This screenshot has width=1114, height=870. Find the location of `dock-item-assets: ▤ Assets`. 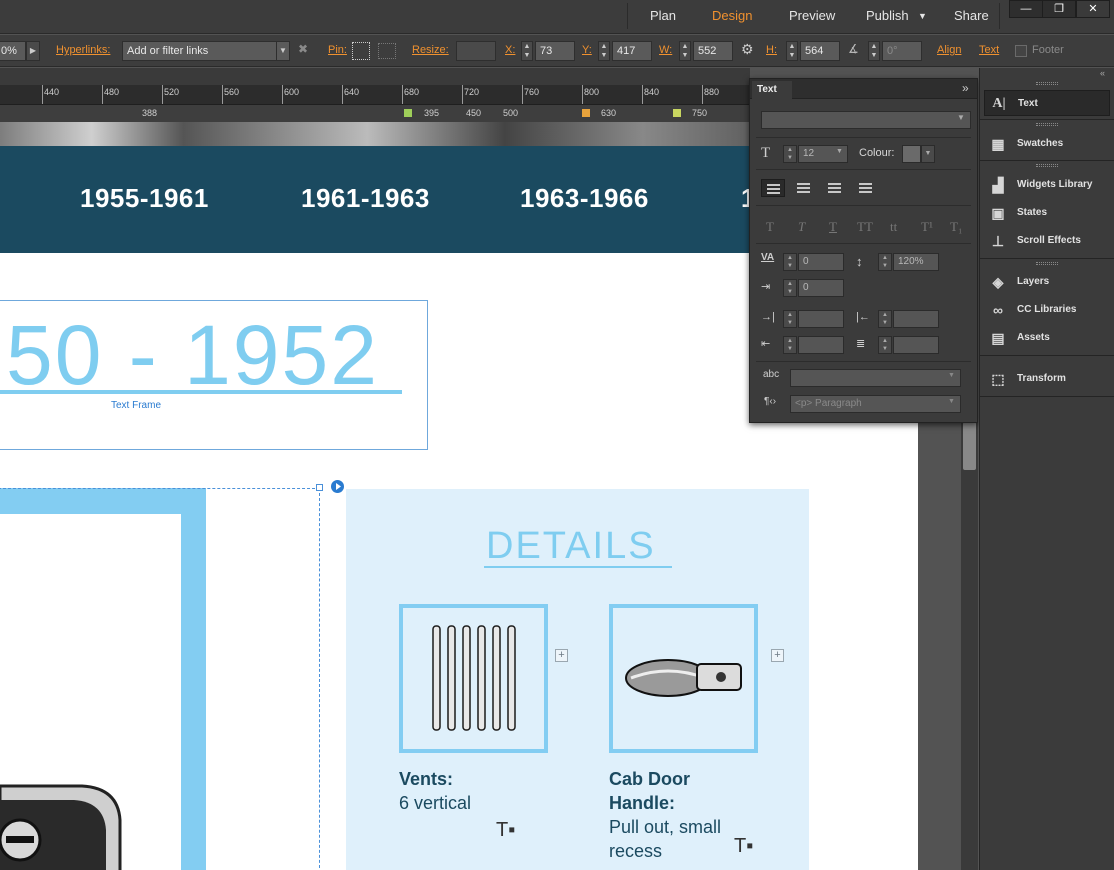

dock-item-assets: ▤ Assets is located at coordinates (1047, 338).